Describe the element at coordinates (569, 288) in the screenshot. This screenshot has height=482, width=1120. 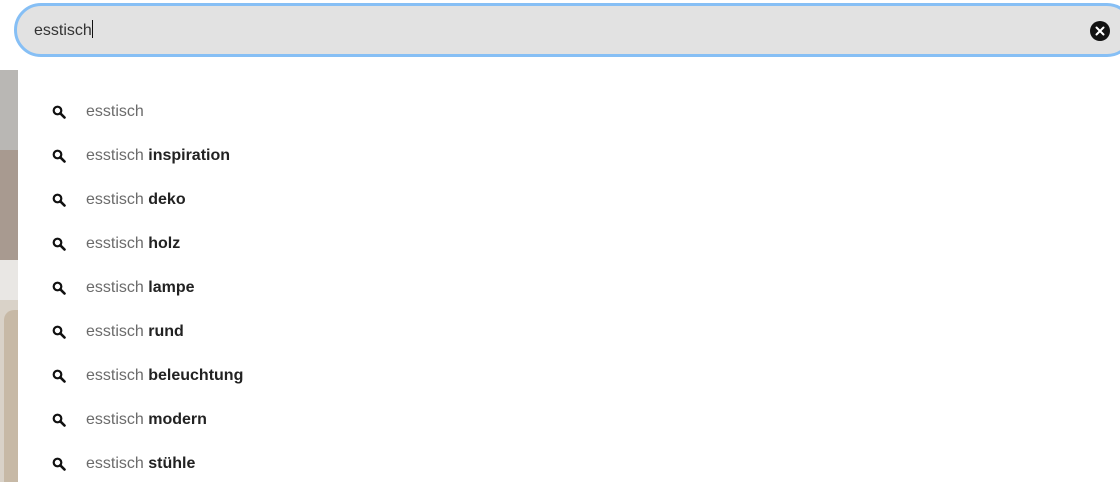
I see `suggestion-item: esstisch lampe` at that location.